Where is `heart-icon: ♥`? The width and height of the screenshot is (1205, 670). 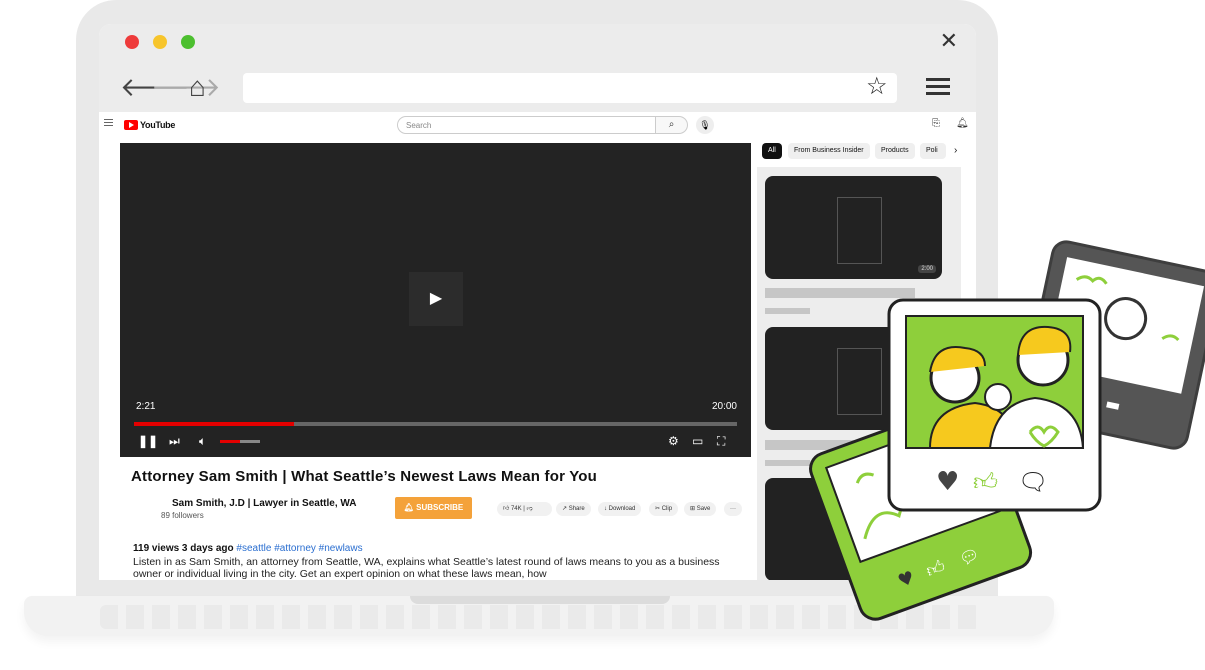 heart-icon: ♥ is located at coordinates (947, 482).